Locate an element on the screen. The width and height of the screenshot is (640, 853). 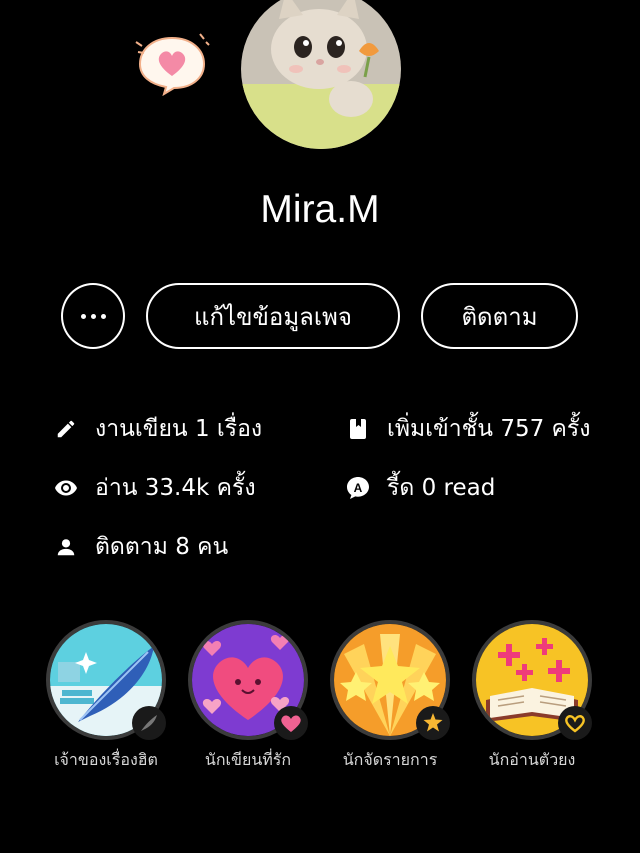
badge-curator: นักจัดรายการ is located at coordinates (390, 696).